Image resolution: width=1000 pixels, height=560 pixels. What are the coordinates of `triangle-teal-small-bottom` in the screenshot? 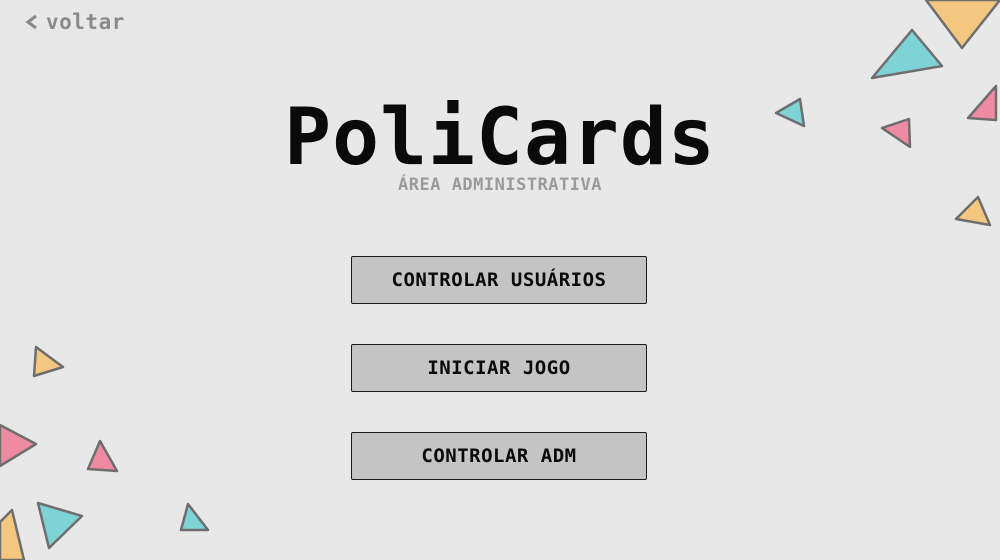 It's located at (194, 517).